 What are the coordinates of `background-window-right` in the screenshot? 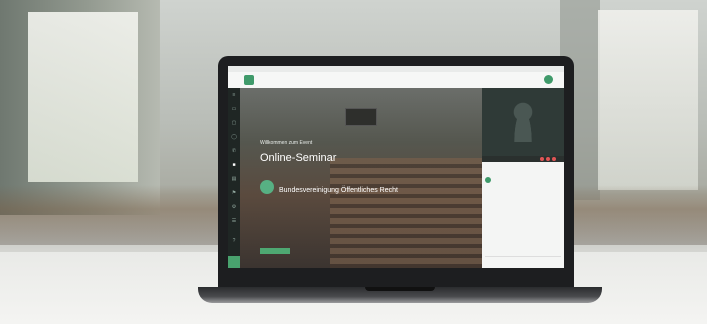 It's located at (648, 100).